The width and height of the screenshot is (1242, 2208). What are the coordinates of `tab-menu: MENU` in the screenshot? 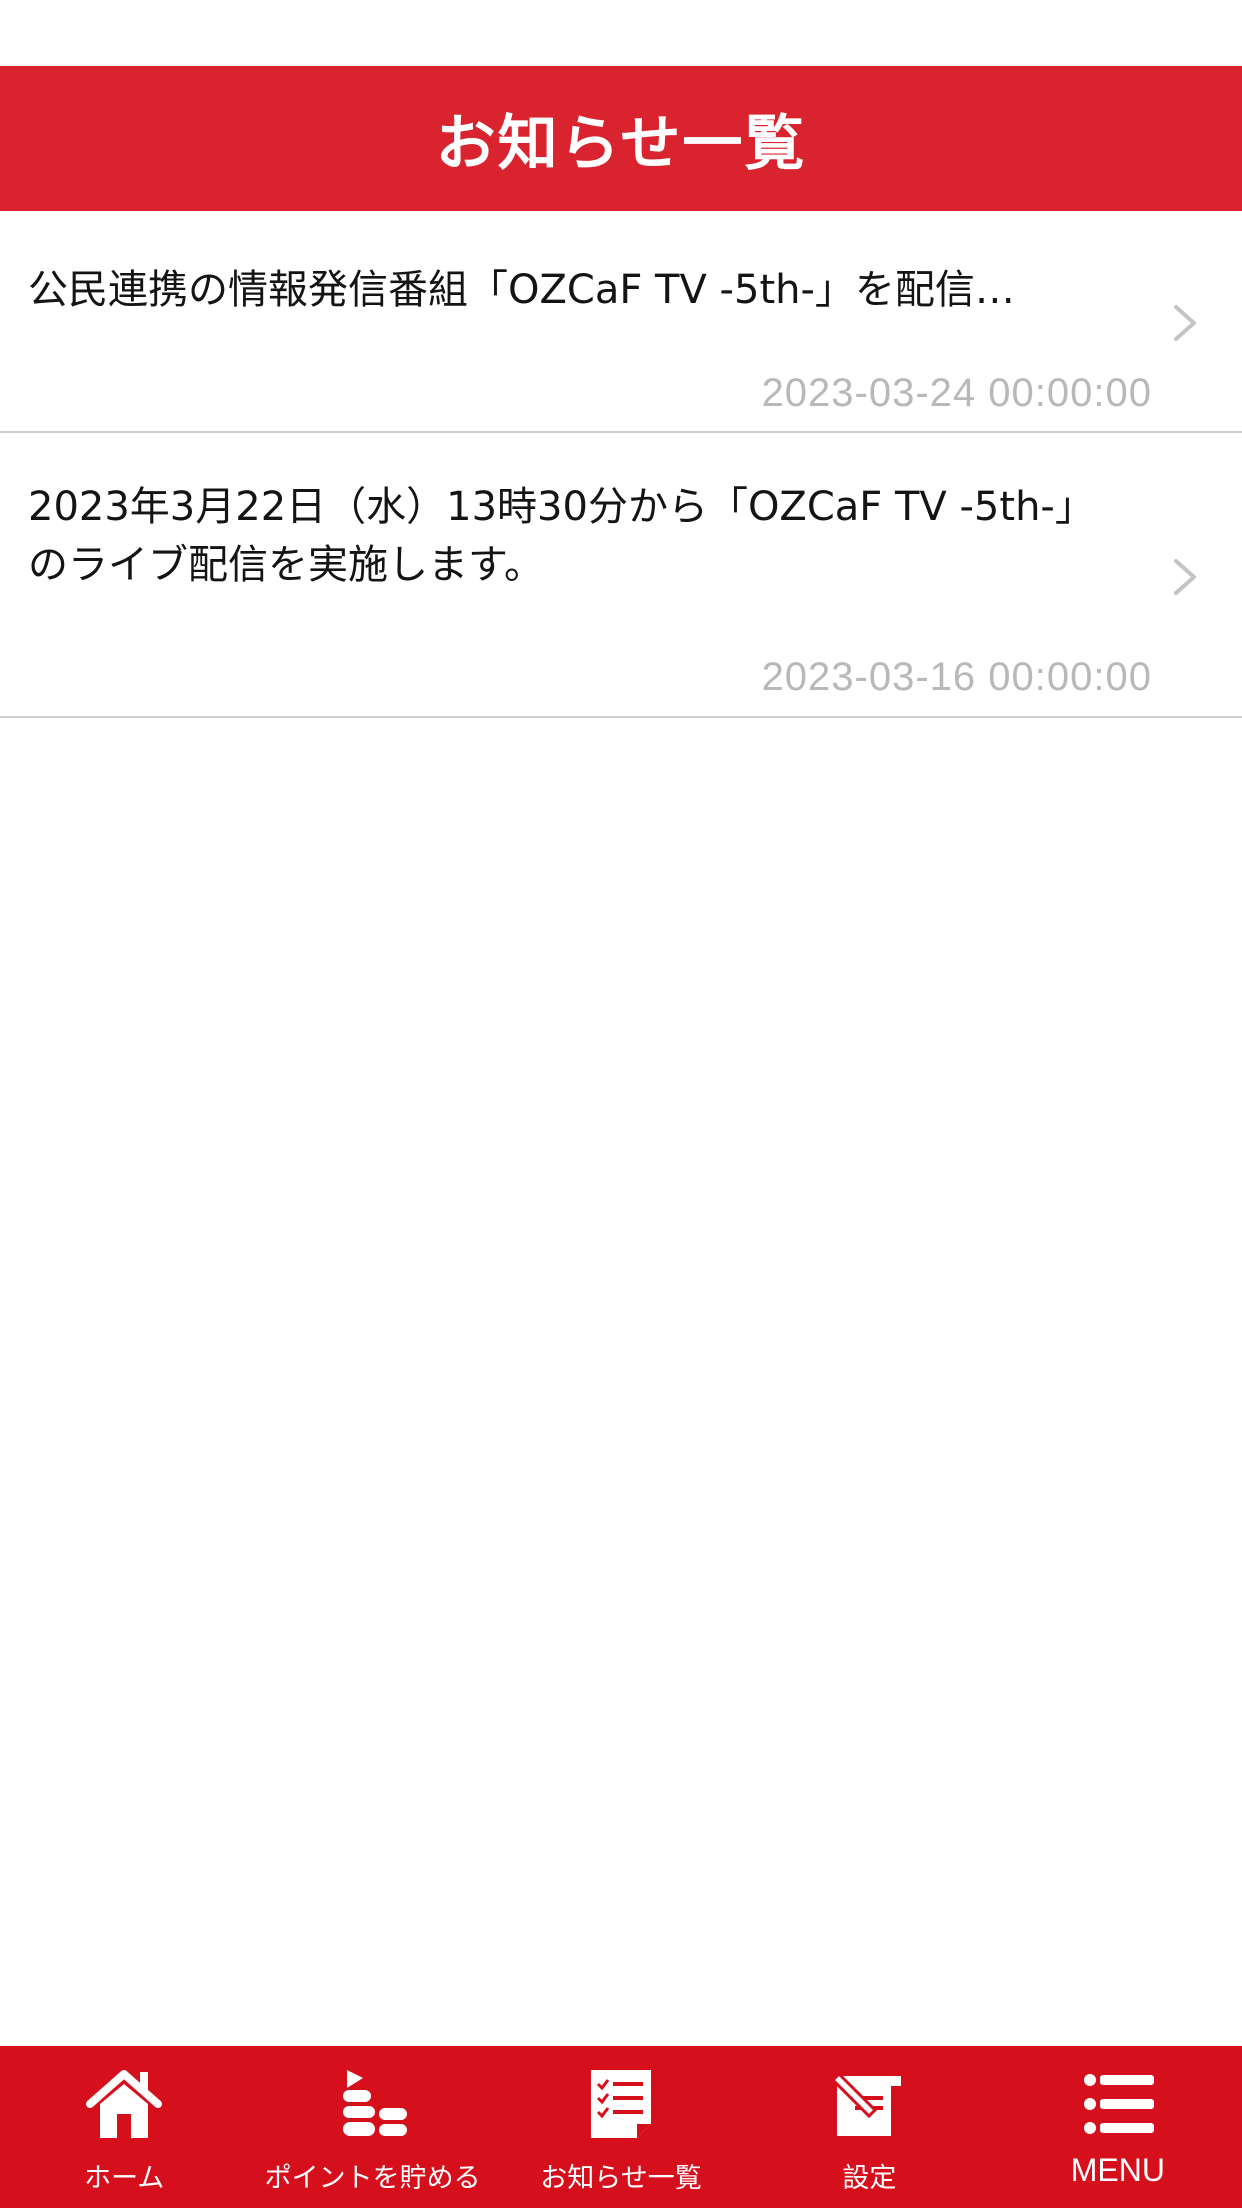 It's located at (1118, 2127).